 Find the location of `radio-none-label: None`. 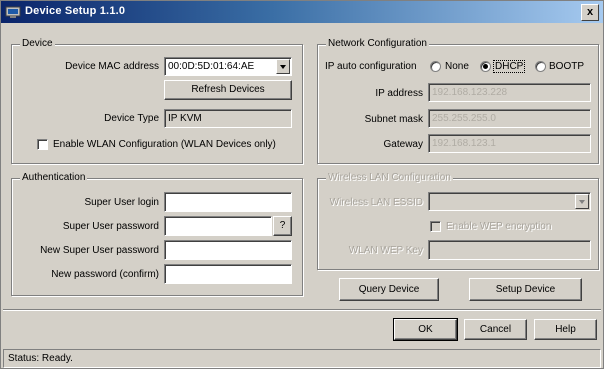

radio-none-label: None is located at coordinates (457, 66).